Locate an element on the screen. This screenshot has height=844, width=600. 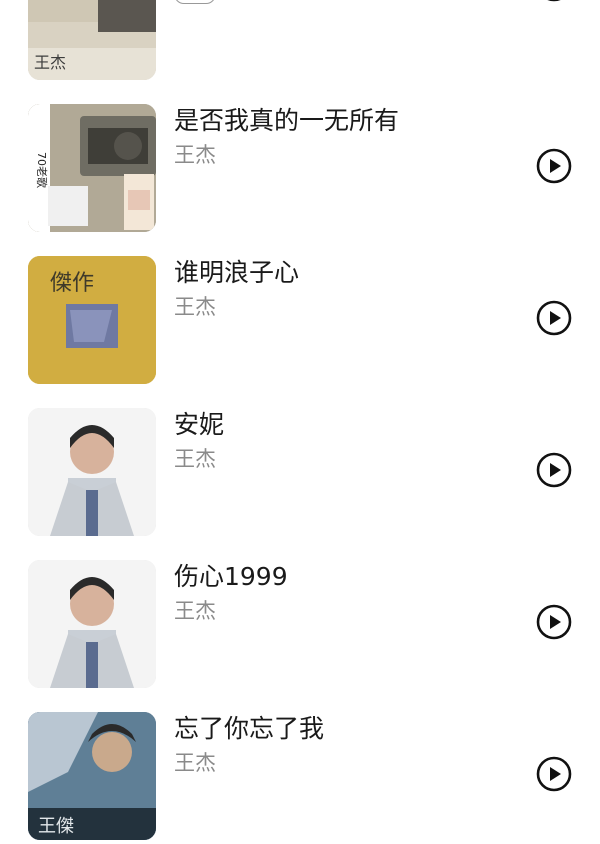
album-cover: 王杰 is located at coordinates (92, 40).